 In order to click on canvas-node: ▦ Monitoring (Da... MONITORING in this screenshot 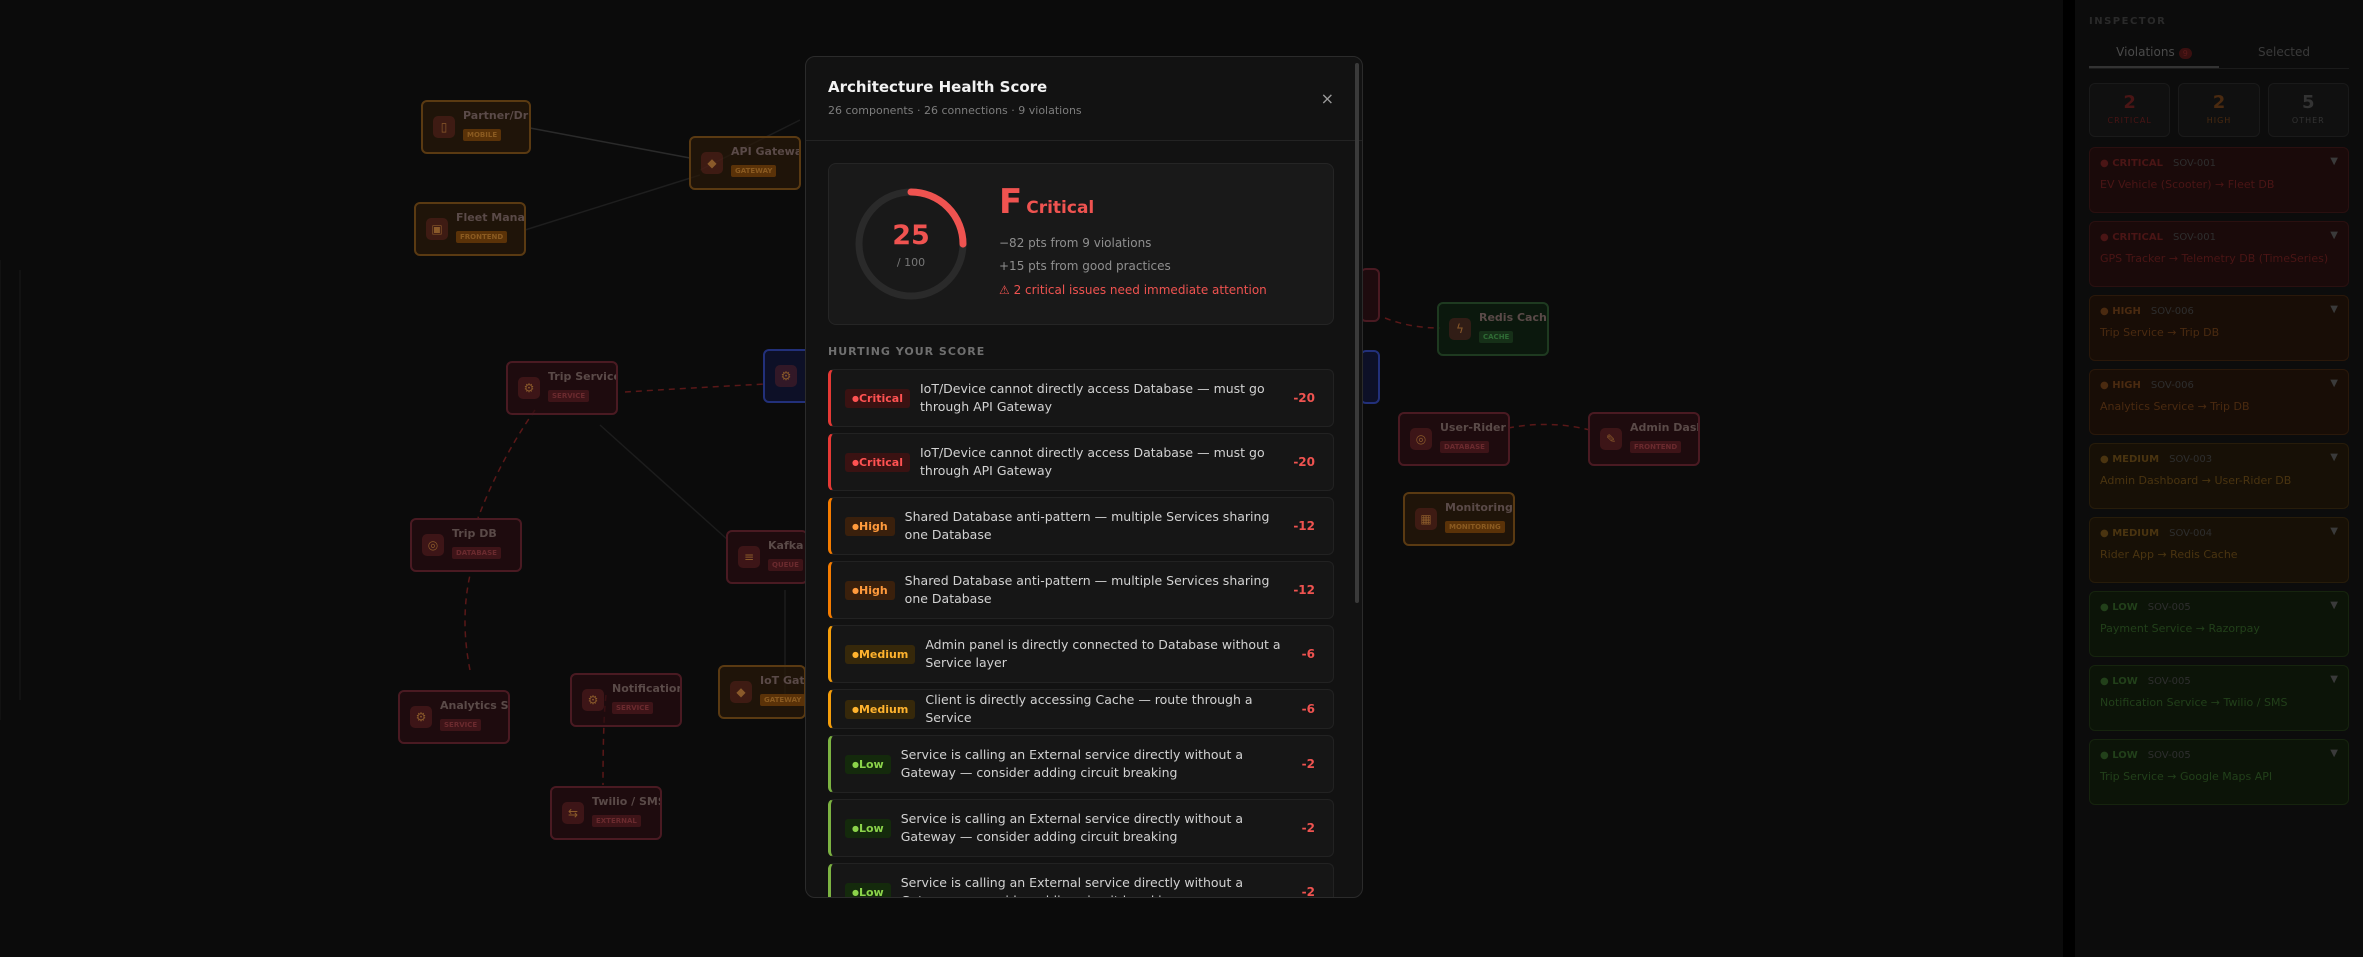, I will do `click(1459, 519)`.